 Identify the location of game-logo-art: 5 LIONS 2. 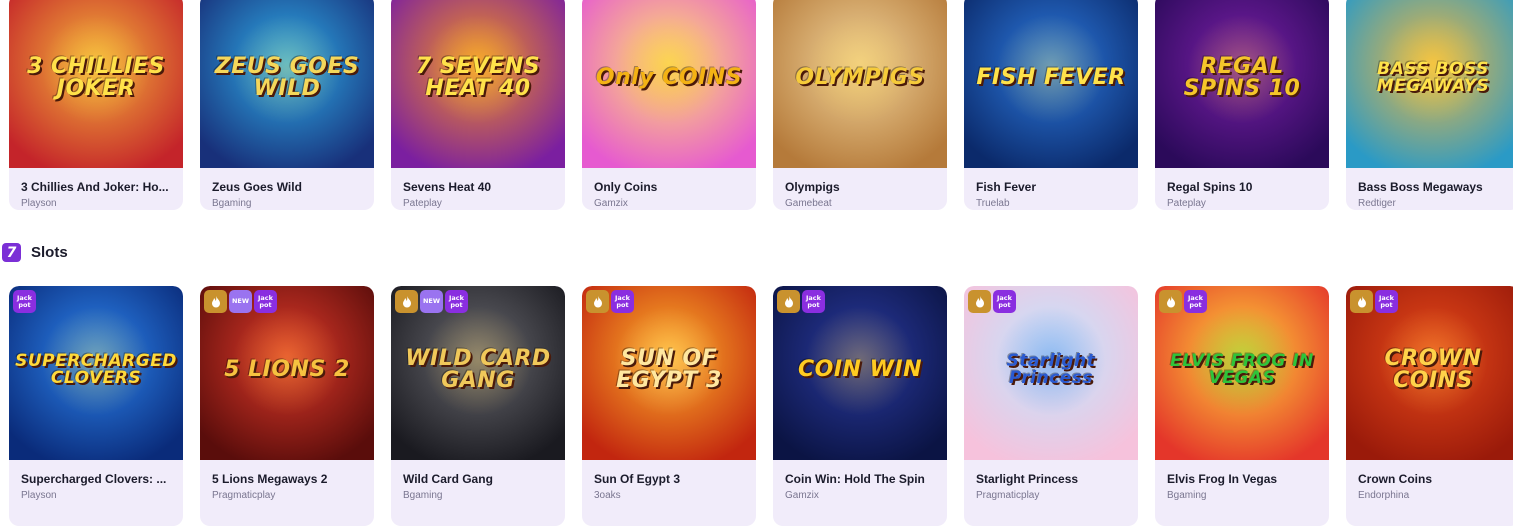
(287, 369).